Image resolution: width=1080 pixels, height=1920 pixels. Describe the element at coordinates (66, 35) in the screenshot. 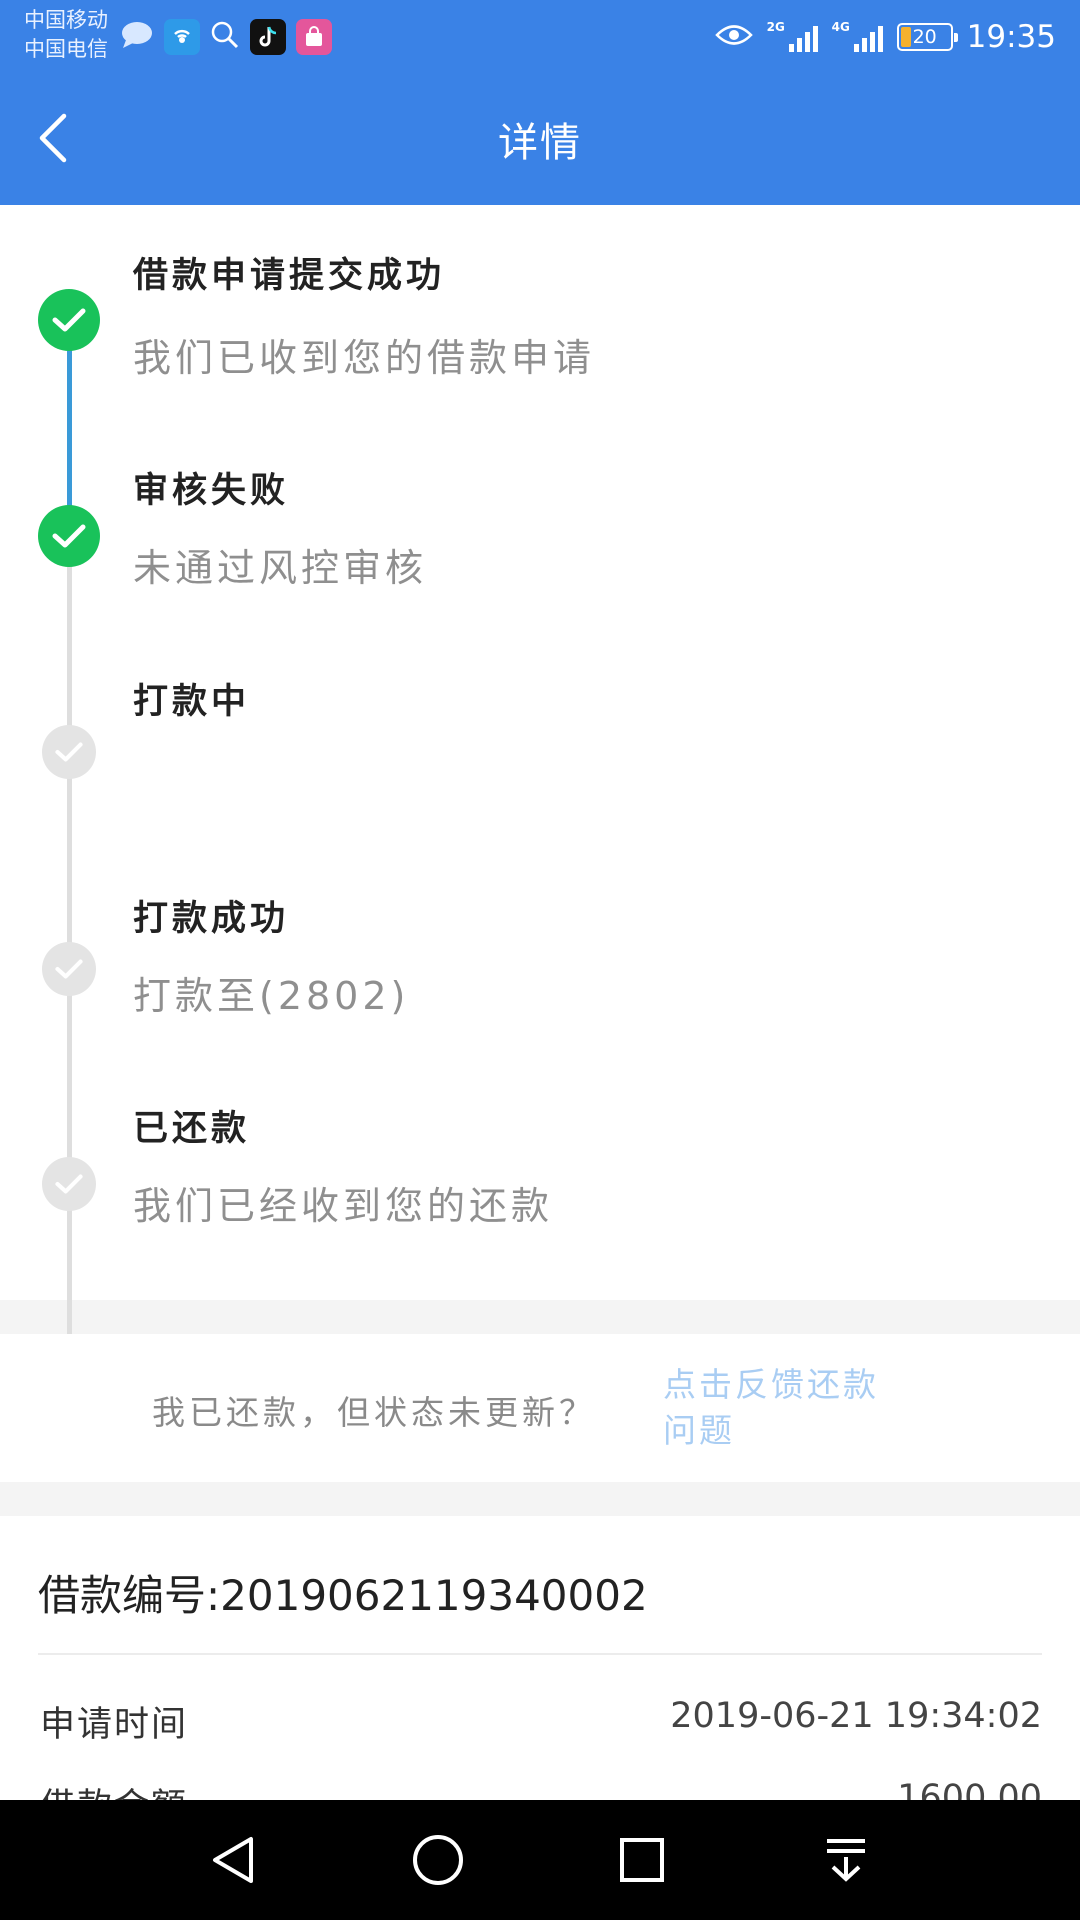

I see `carrier-names: 中国移动 中国电信` at that location.